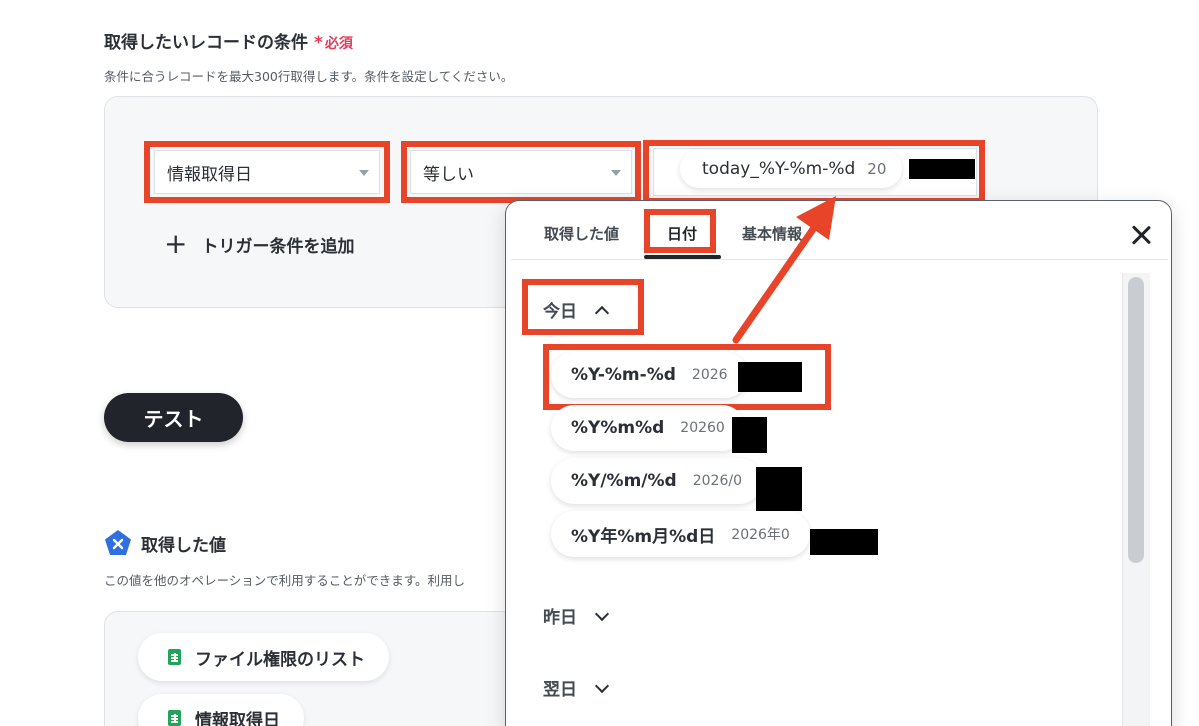  What do you see at coordinates (702, 428) in the screenshot?
I see `format-preview: 20260` at bounding box center [702, 428].